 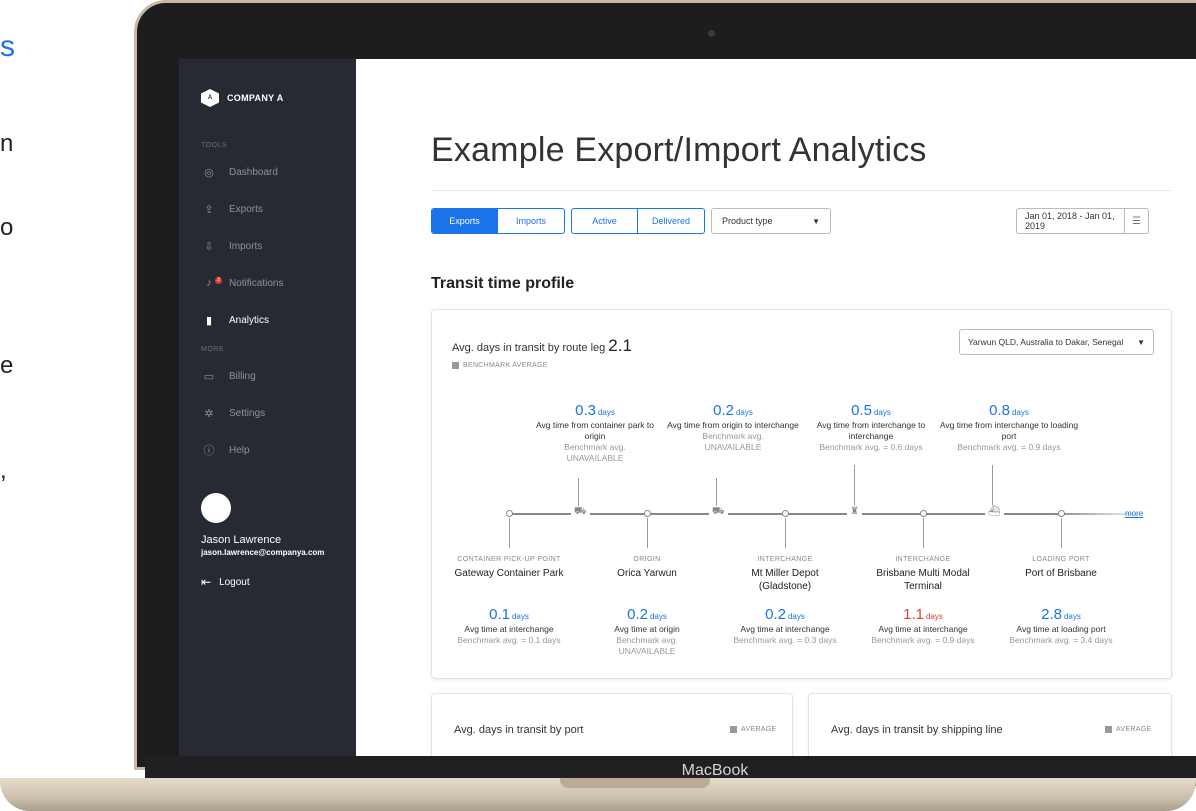 I want to click on company-logo-icon: A, so click(x=210, y=98).